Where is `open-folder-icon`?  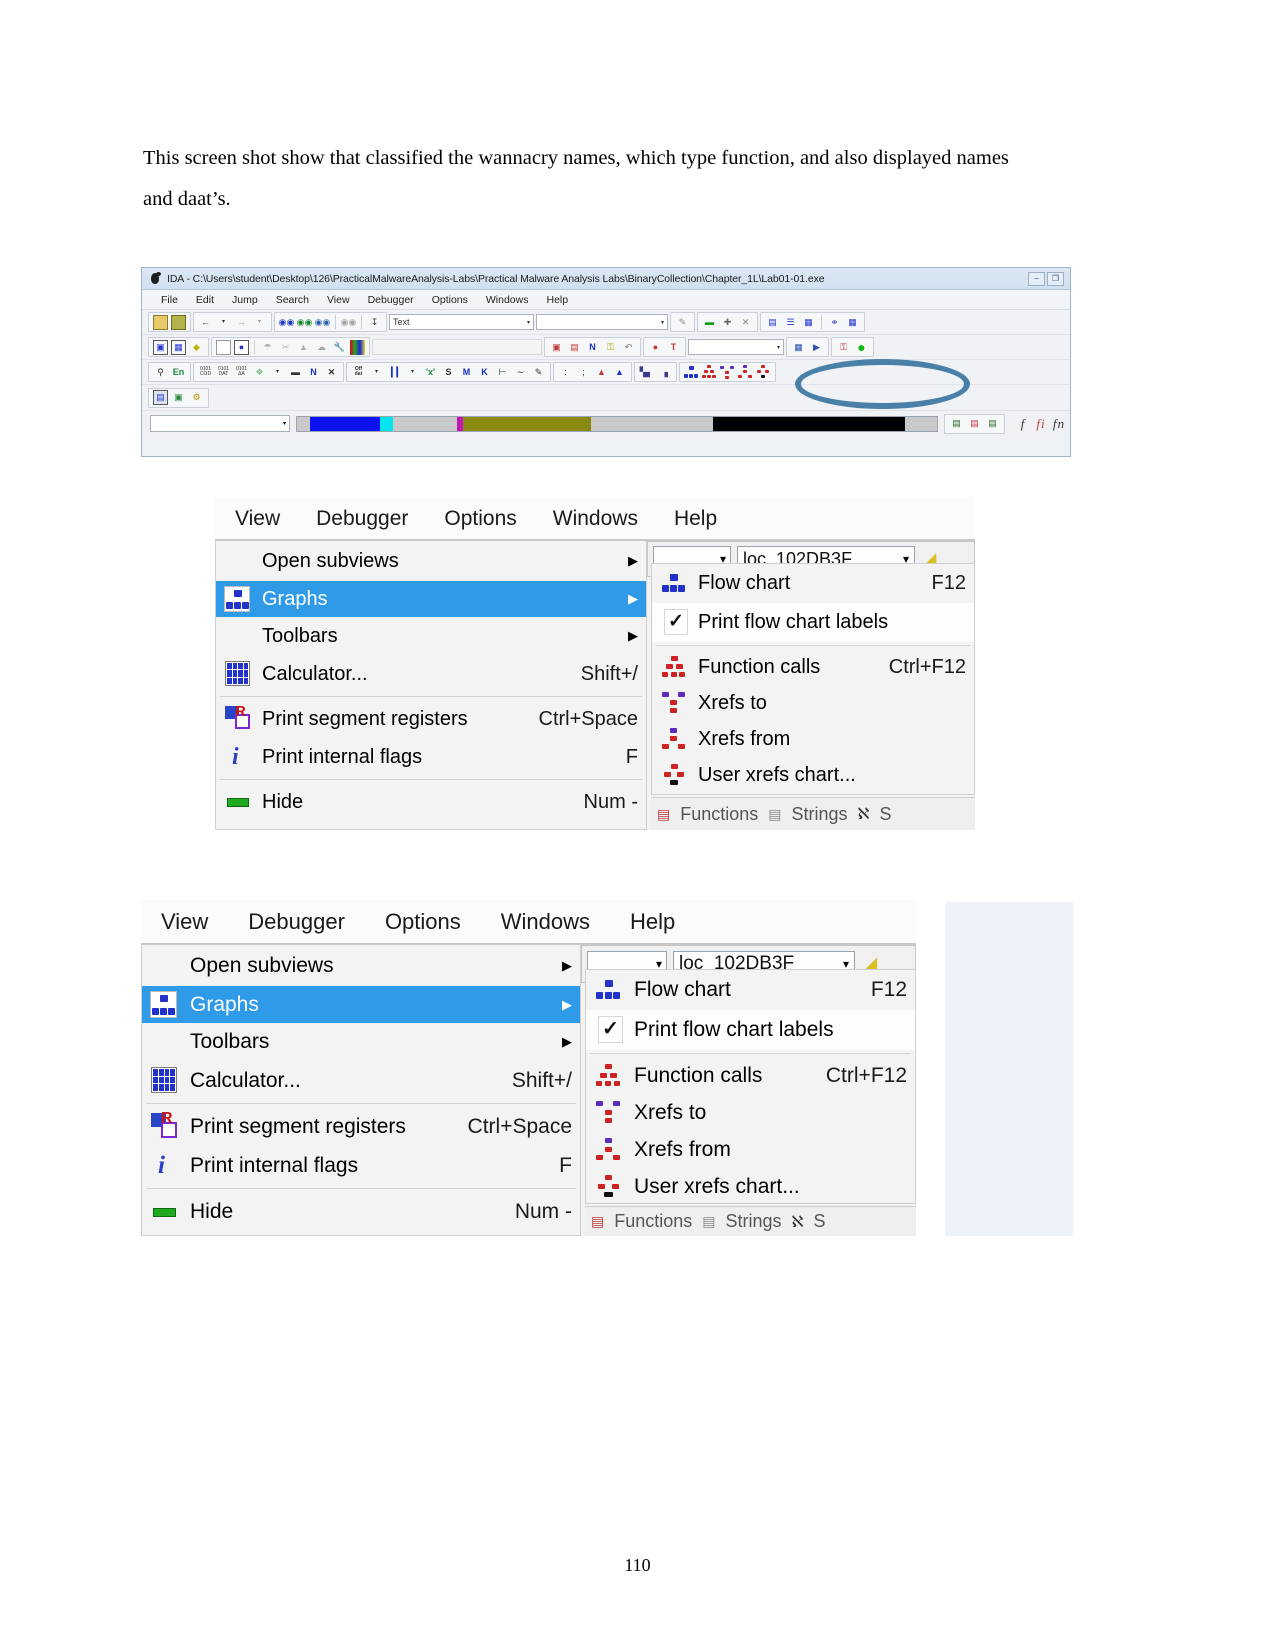 open-folder-icon is located at coordinates (160, 322).